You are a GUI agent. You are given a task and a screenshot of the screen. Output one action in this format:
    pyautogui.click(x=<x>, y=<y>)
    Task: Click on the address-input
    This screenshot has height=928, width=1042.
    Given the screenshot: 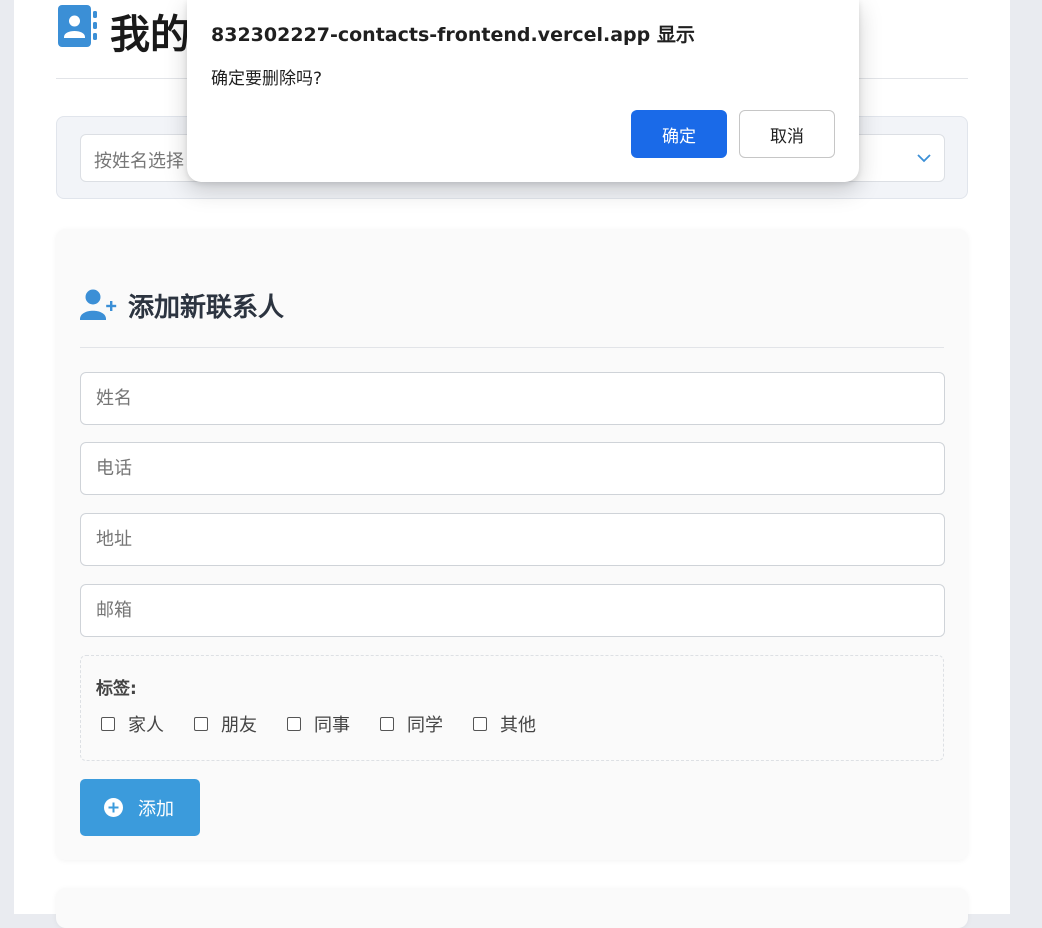 What is the action you would take?
    pyautogui.click(x=512, y=539)
    